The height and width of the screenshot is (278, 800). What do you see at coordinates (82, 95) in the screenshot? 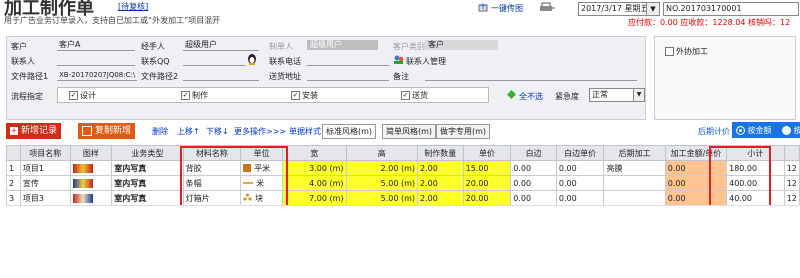
I see `flow-checkbox-design: ✓ 设计` at bounding box center [82, 95].